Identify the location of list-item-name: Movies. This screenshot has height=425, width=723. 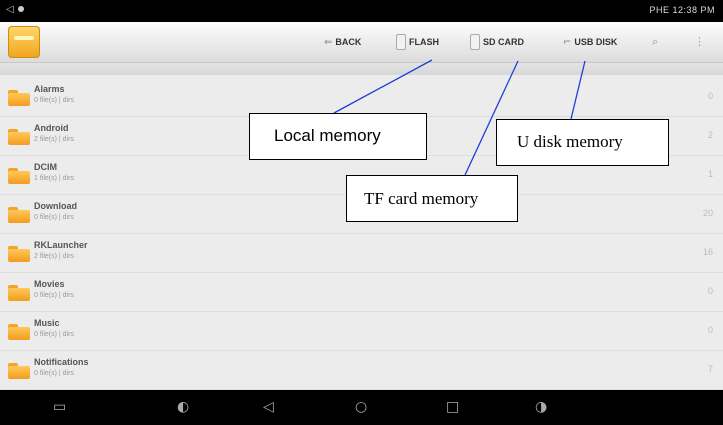
(49, 284).